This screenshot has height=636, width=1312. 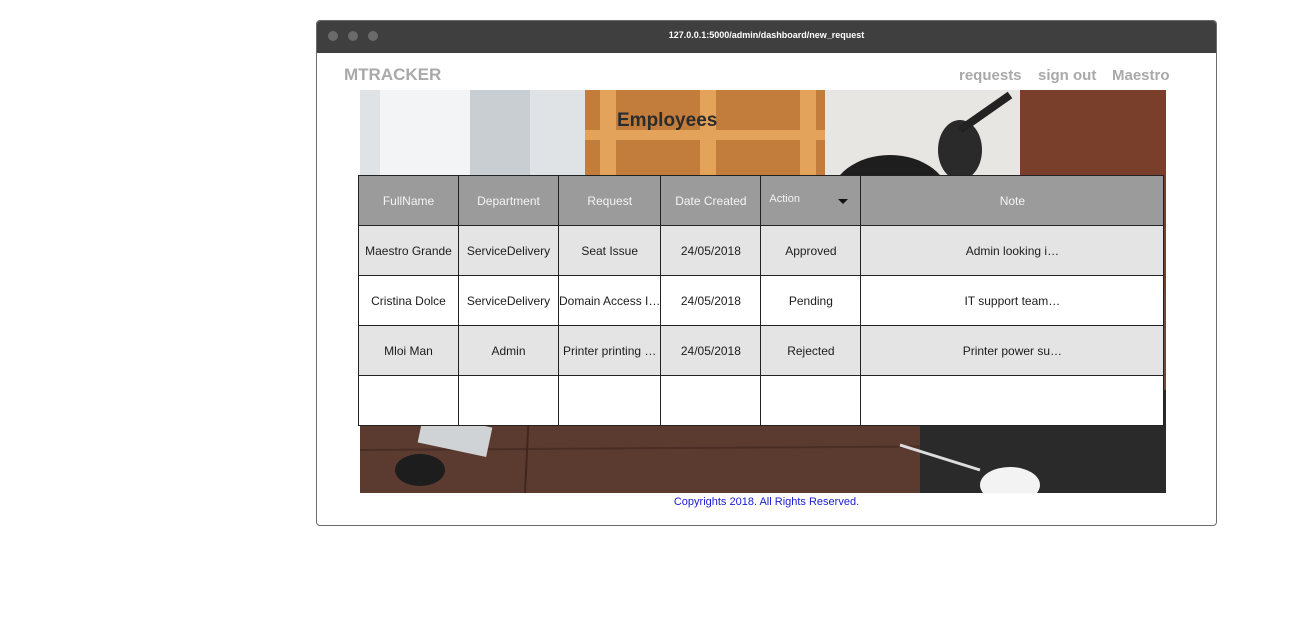 I want to click on caret-down-icon, so click(x=843, y=201).